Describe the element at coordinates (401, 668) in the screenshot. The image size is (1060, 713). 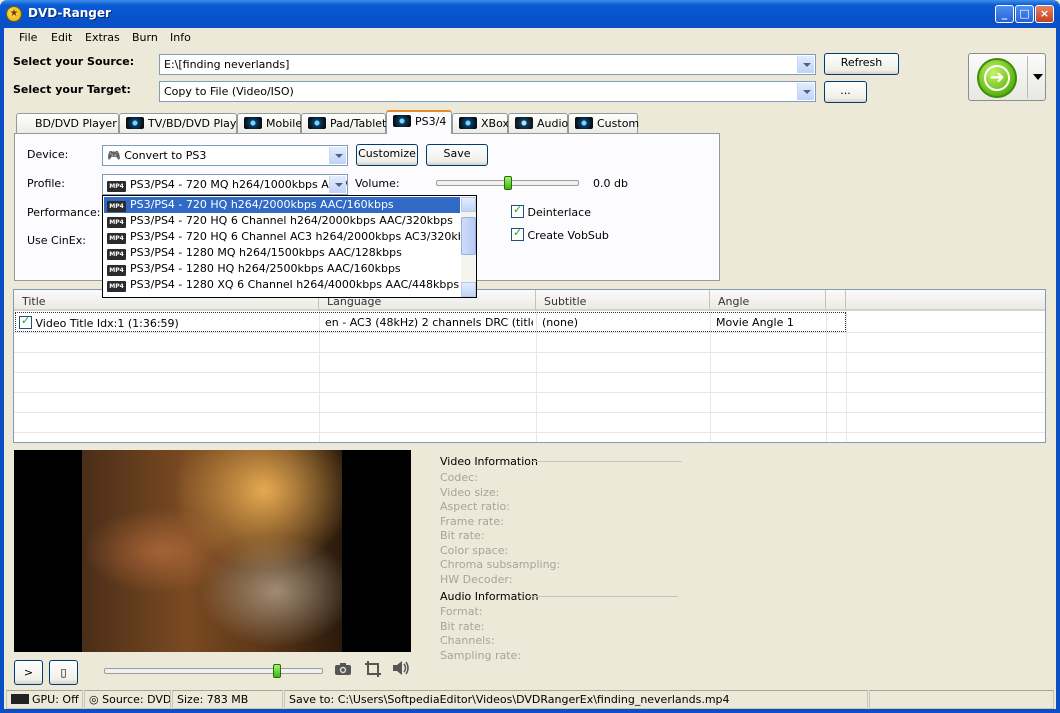
I see `speaker-icon` at that location.